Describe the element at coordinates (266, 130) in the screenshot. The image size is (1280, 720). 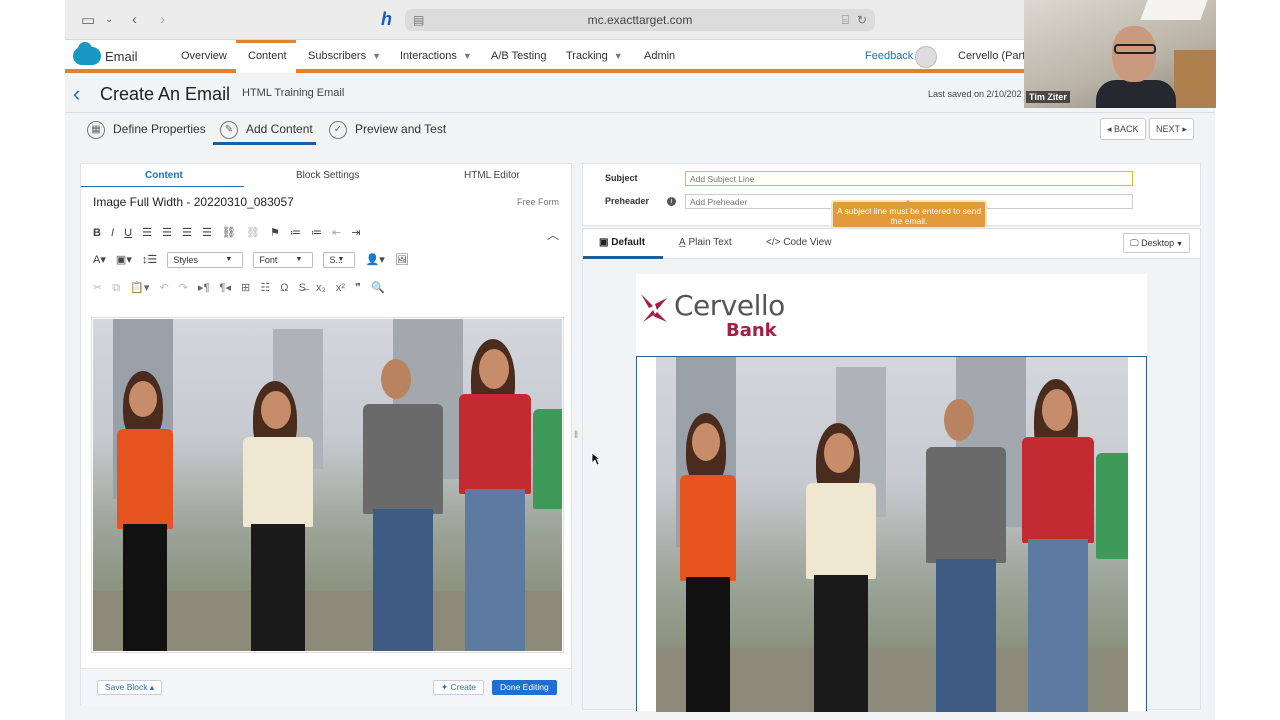
I see `step-add-content: ✎ Add Content` at that location.